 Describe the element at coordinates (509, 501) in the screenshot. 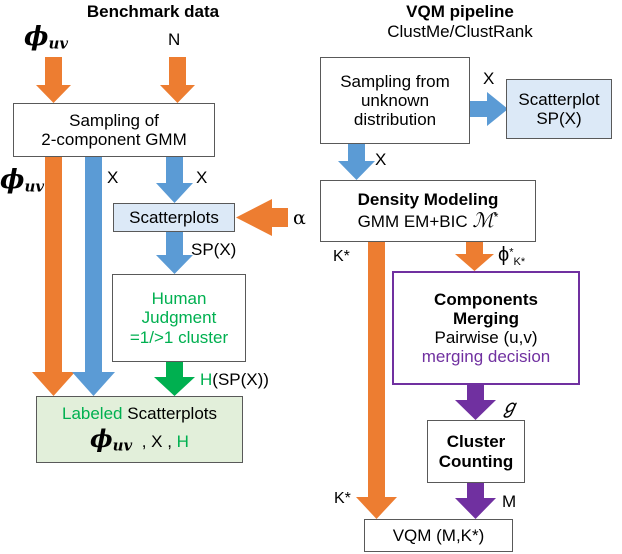

I see `edge-label-m: M` at that location.